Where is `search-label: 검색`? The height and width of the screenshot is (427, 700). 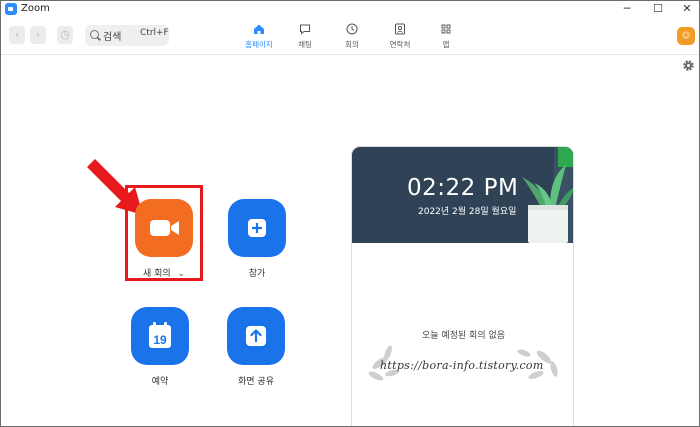
search-label: 검색 is located at coordinates (112, 37).